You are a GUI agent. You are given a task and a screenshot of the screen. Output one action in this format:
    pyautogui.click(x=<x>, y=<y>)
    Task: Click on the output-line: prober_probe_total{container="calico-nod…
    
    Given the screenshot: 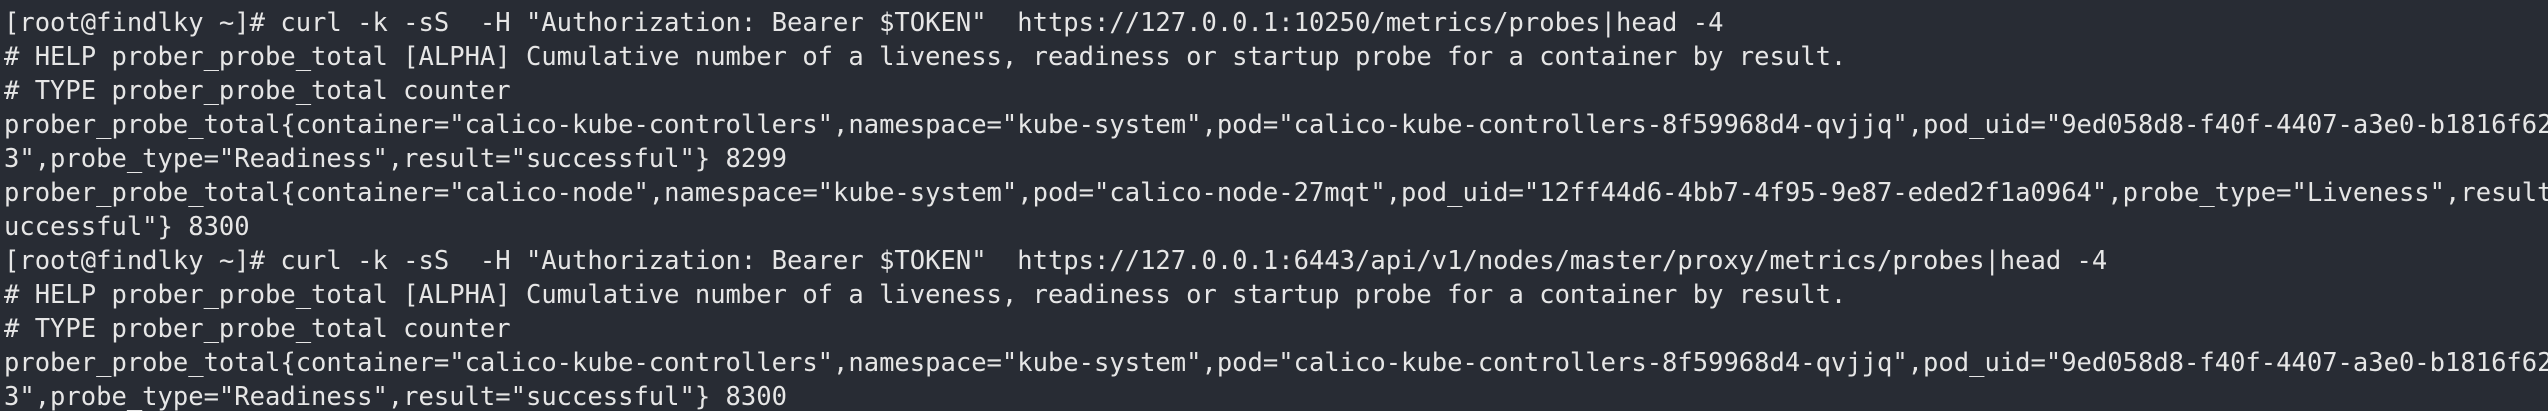 What is the action you would take?
    pyautogui.click(x=1276, y=193)
    